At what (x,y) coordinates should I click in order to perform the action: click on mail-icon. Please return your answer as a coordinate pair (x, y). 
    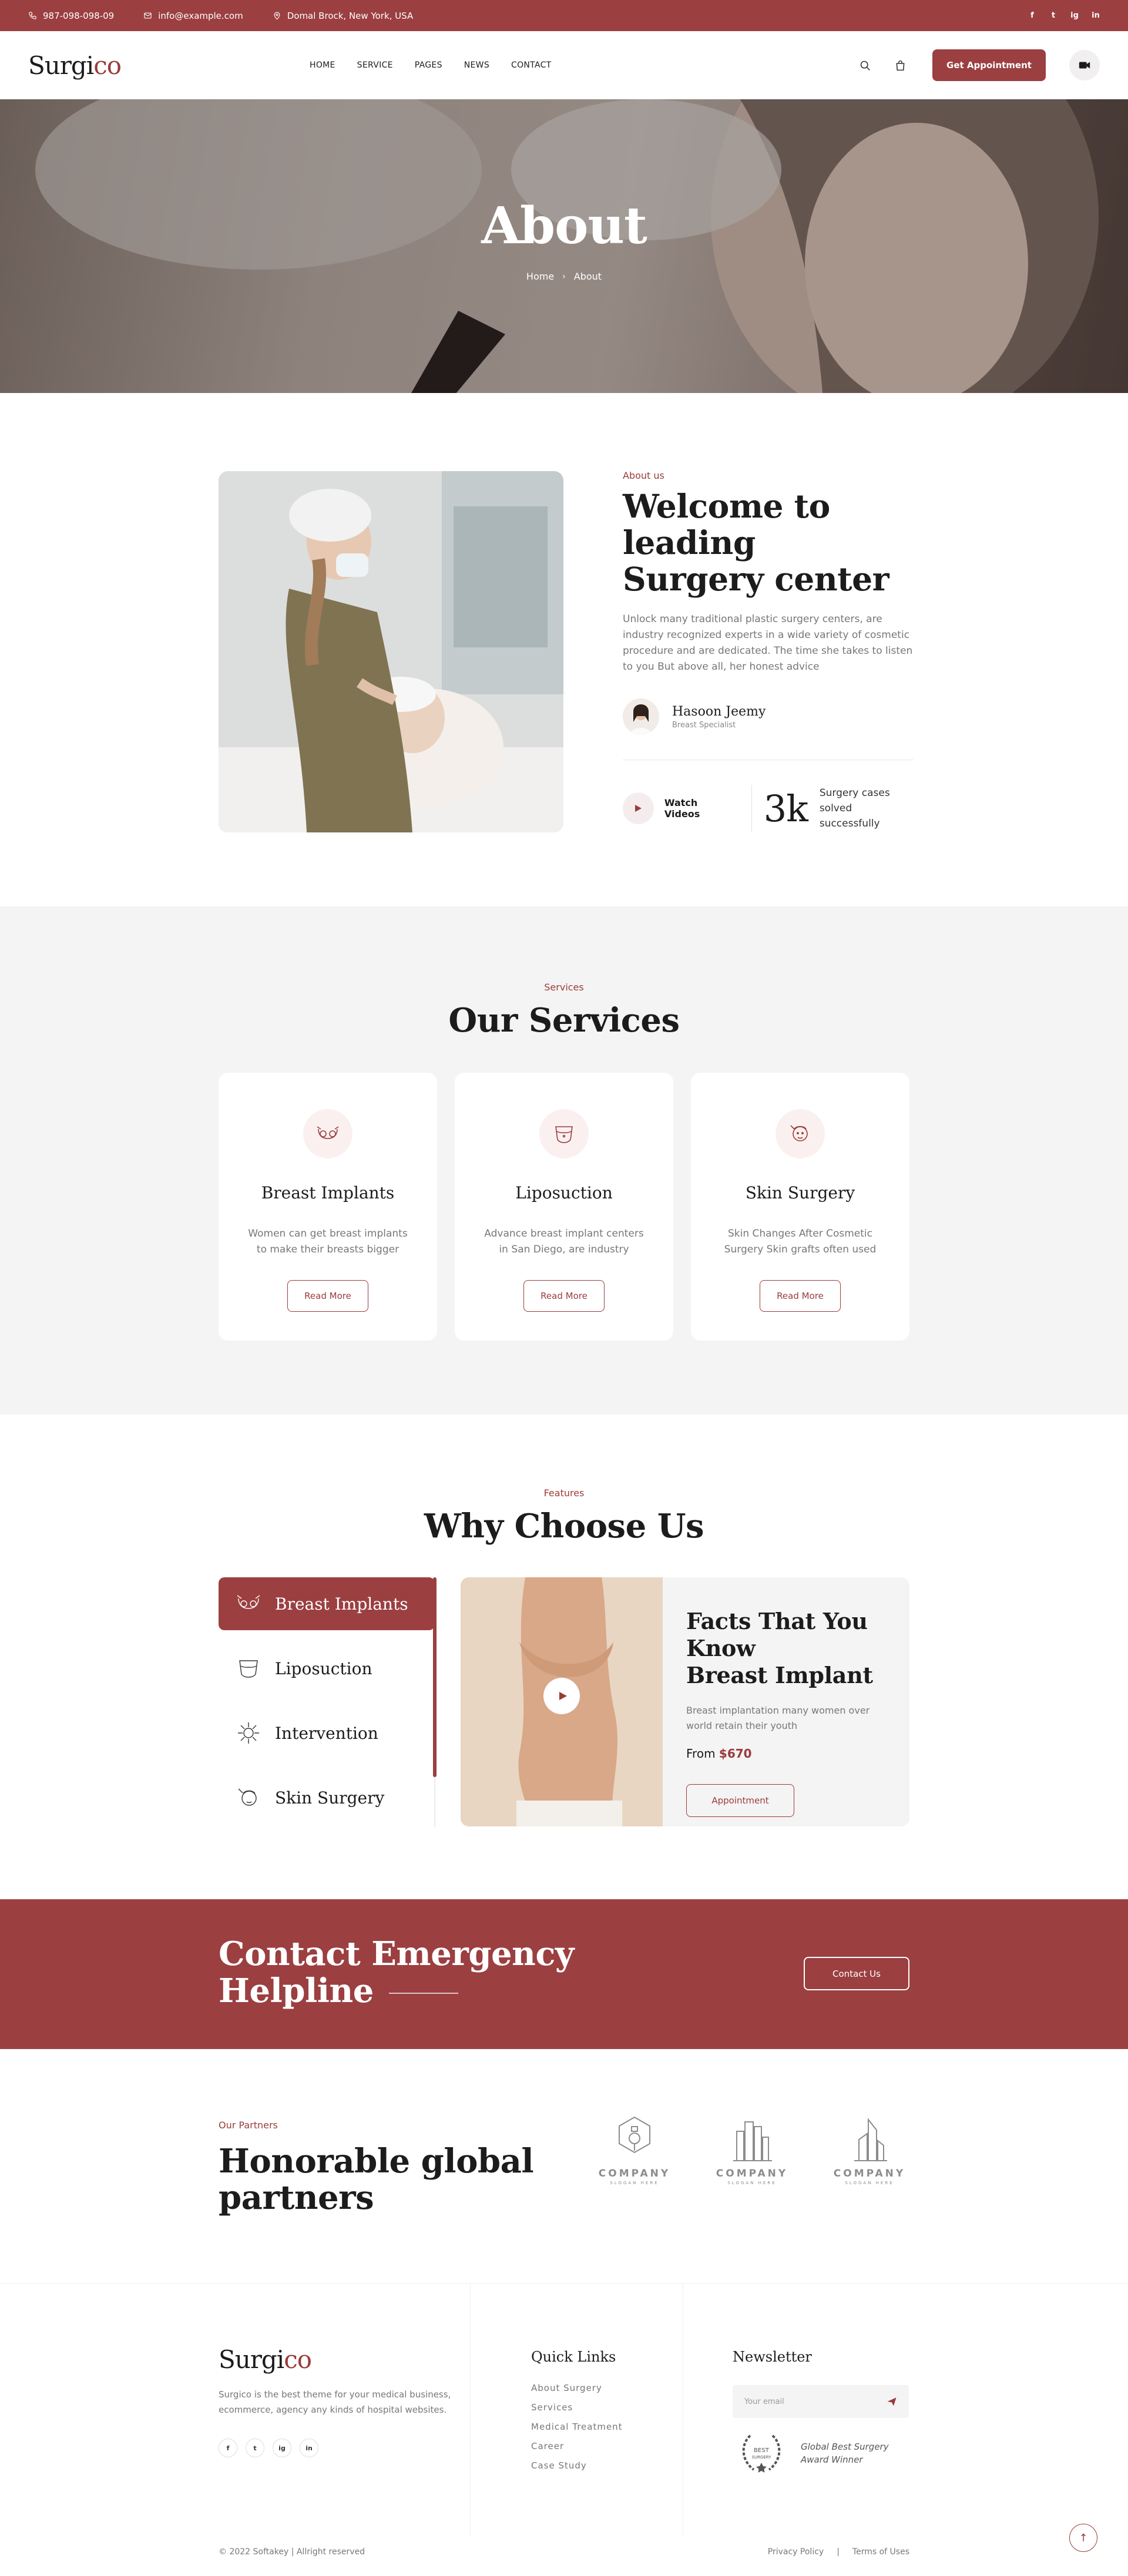
    Looking at the image, I should click on (148, 15).